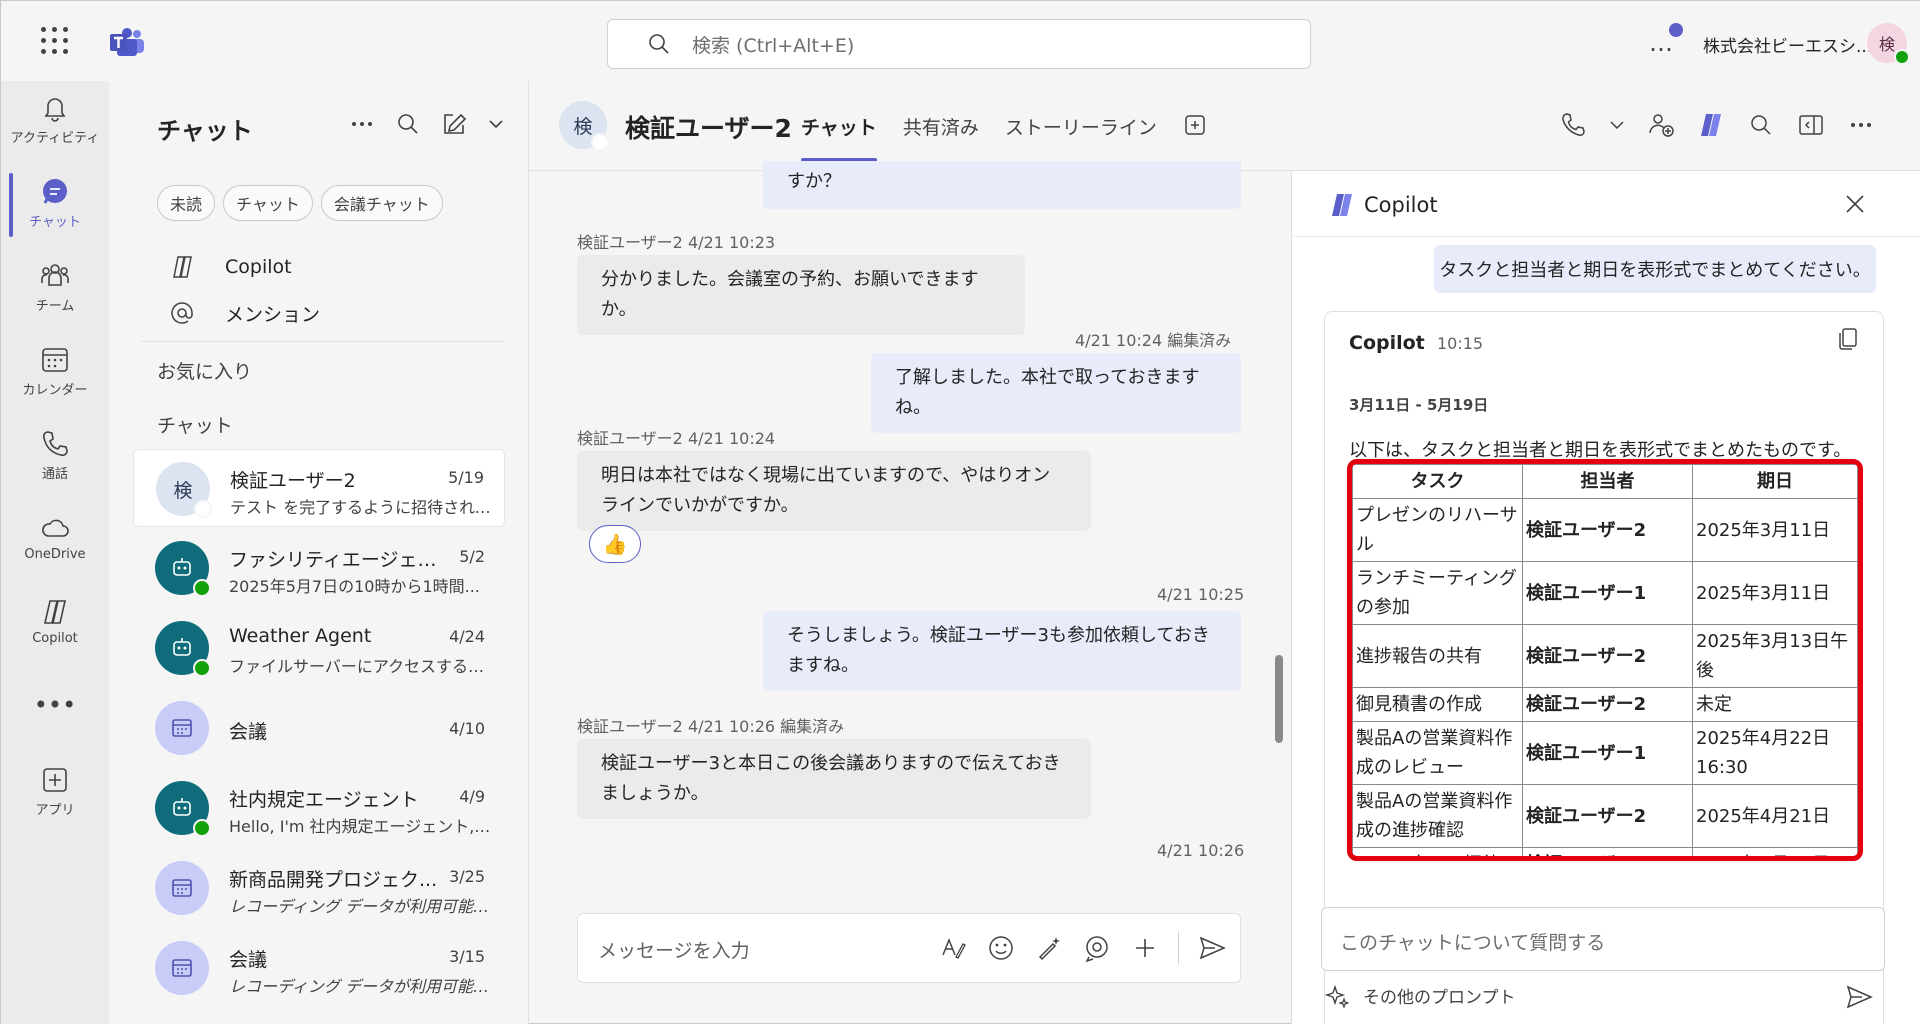 This screenshot has height=1024, width=1920. I want to click on message-meta: 検証ユーザー2 4/21 10:26 編集済み, so click(711, 726).